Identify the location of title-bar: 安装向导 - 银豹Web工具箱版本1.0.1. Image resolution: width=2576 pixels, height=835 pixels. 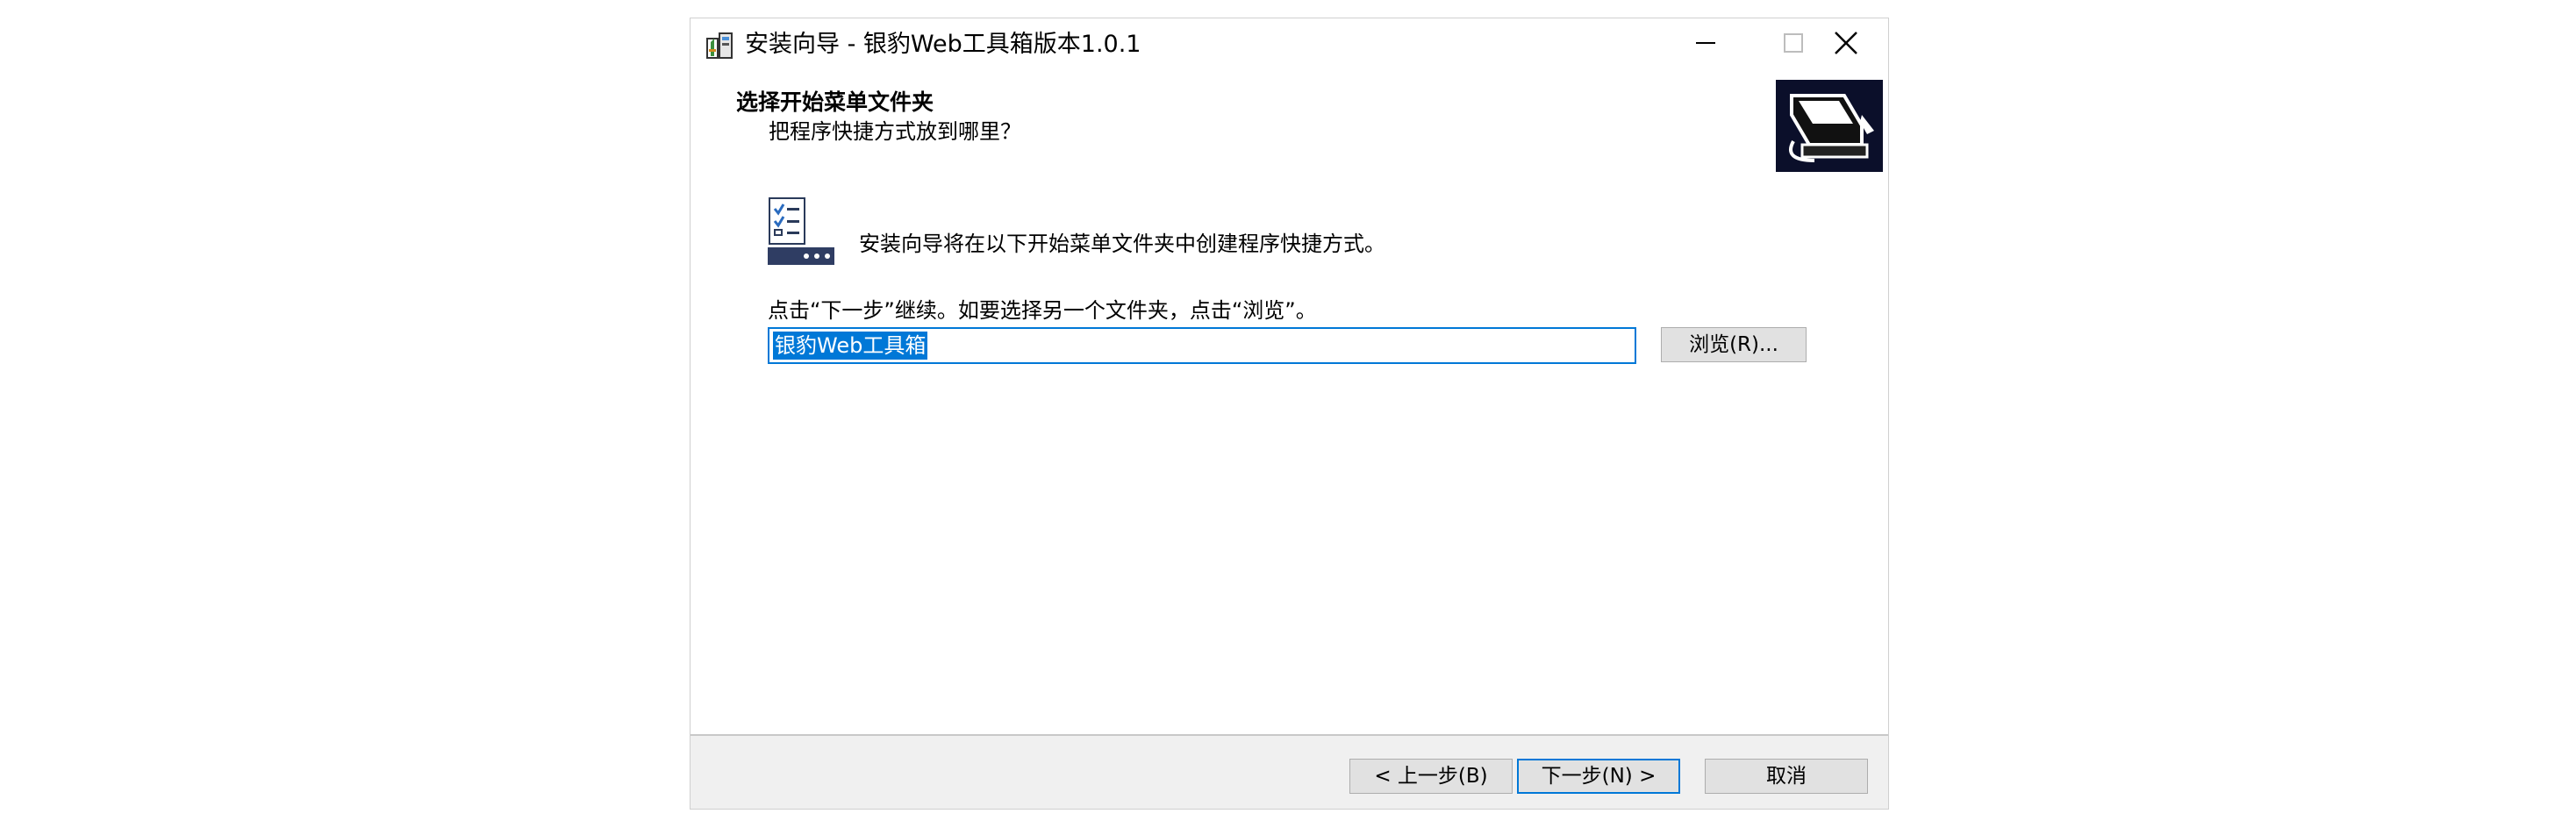
(1289, 44).